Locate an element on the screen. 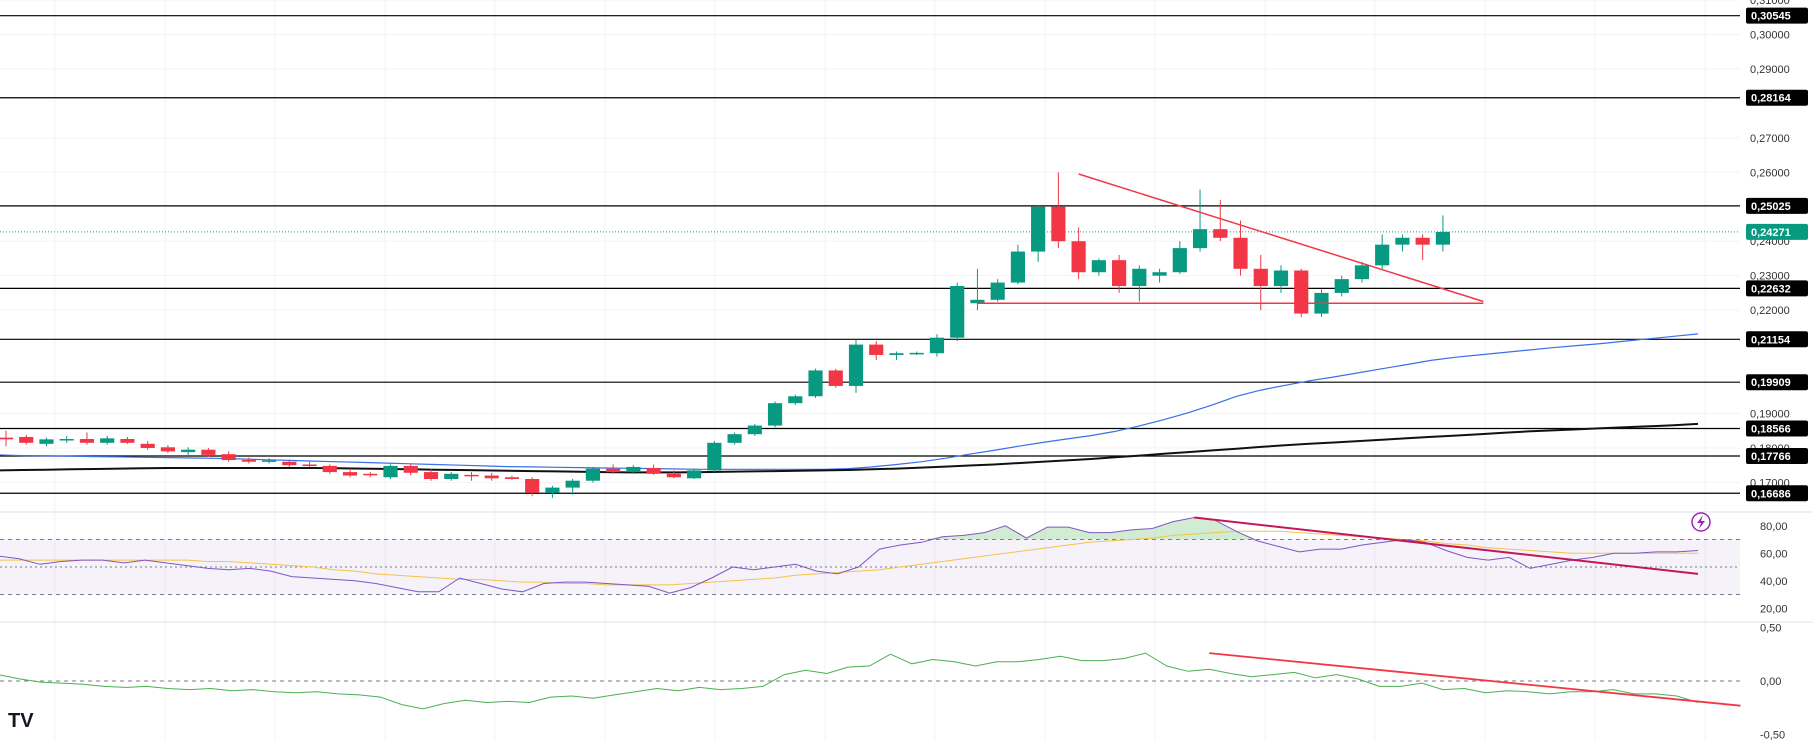 The width and height of the screenshot is (1813, 746). price-tick: 0,22000 is located at coordinates (1770, 311).